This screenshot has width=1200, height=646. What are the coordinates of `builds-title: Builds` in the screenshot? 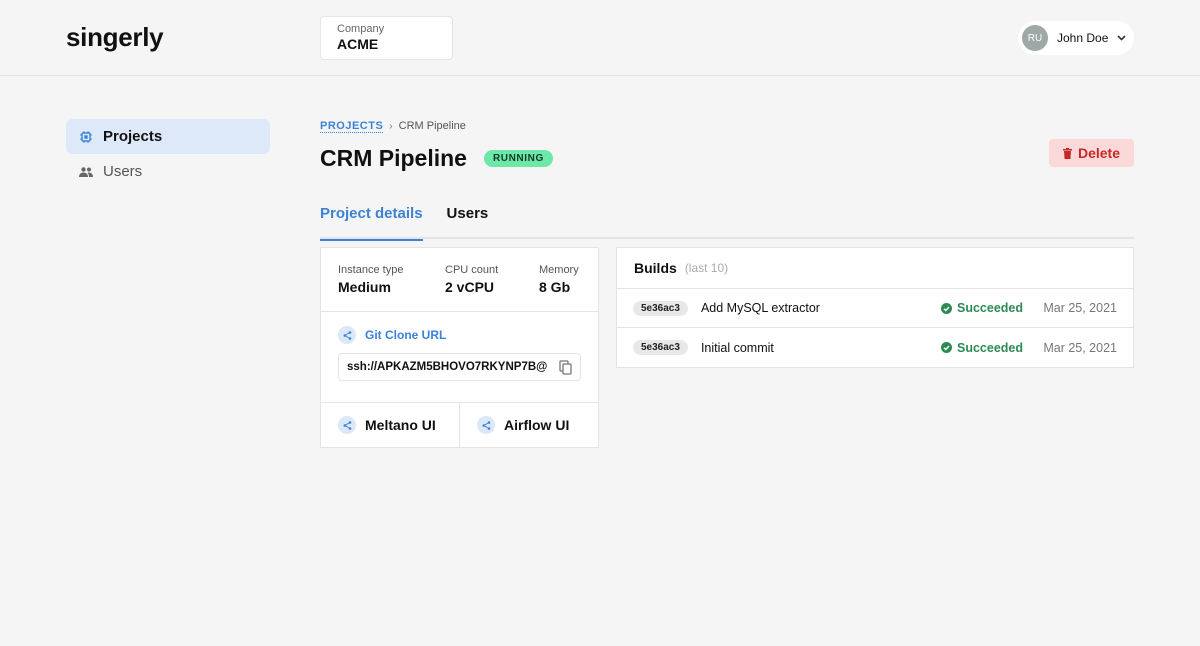 It's located at (655, 268).